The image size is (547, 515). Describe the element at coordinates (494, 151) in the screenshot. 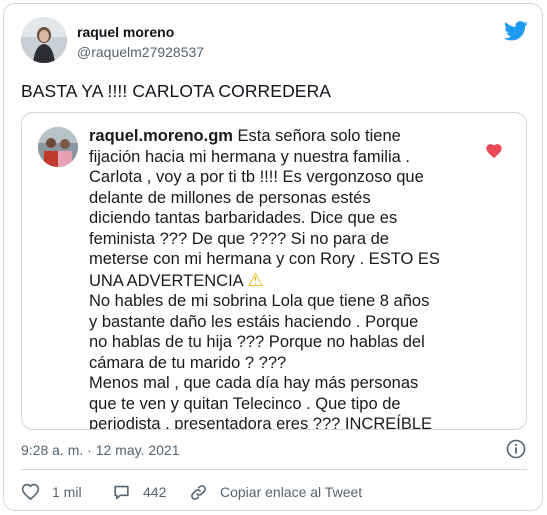

I see `heart-icon` at that location.